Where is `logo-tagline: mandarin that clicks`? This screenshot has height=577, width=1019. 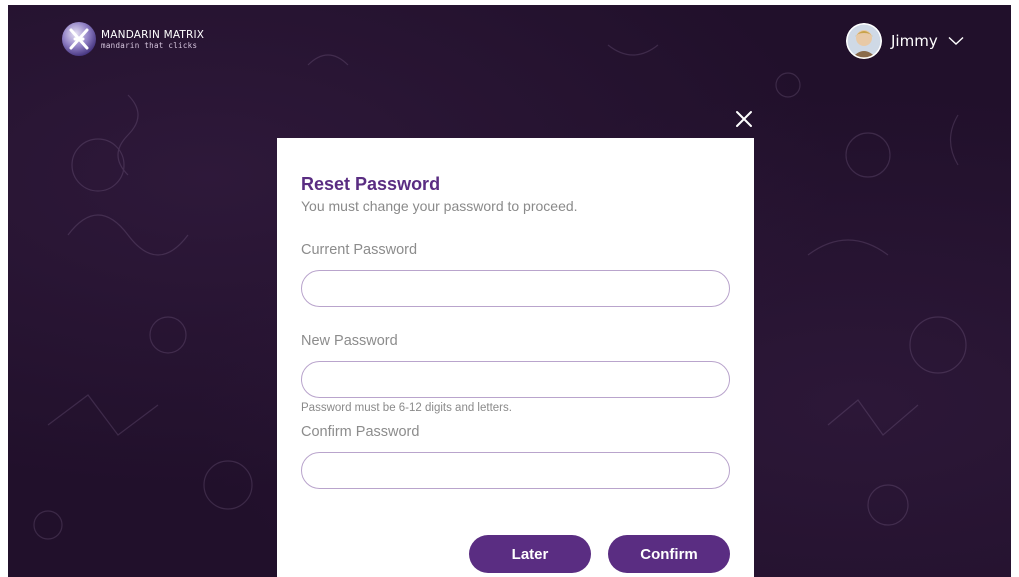
logo-tagline: mandarin that clicks is located at coordinates (149, 45).